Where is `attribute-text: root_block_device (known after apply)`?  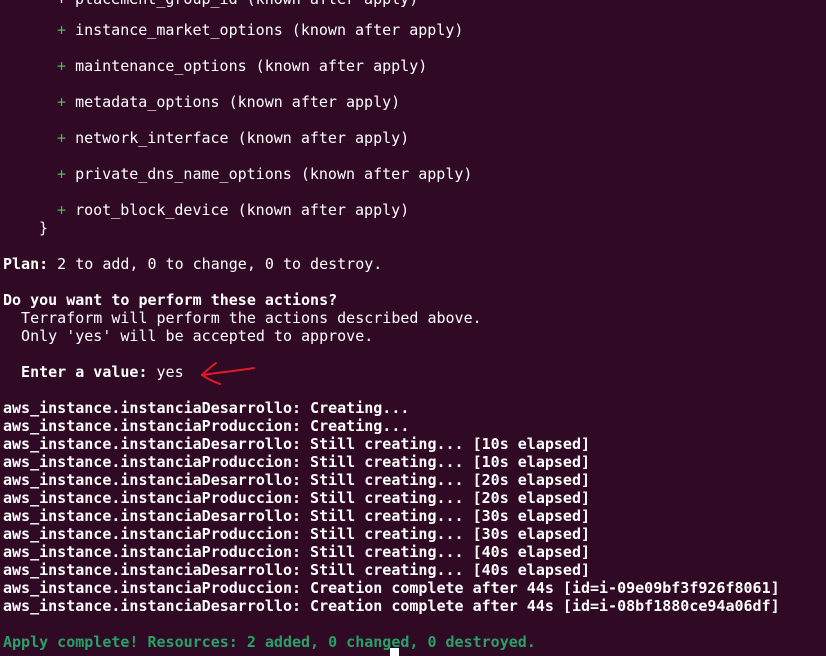 attribute-text: root_block_device (known after apply) is located at coordinates (242, 210).